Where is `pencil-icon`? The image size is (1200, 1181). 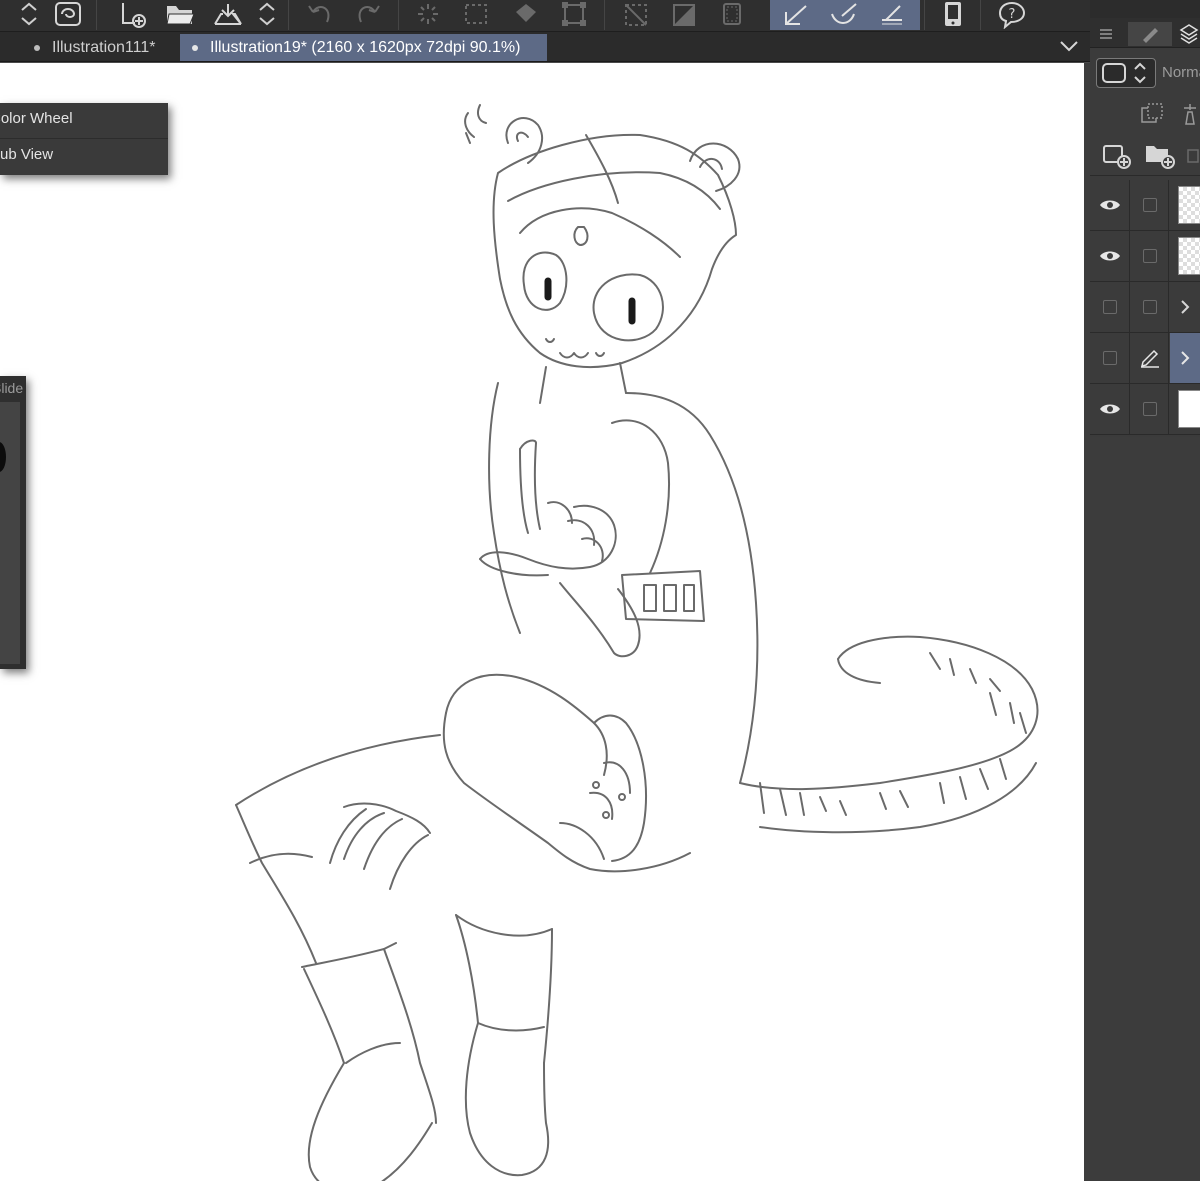
pencil-icon is located at coordinates (1150, 358).